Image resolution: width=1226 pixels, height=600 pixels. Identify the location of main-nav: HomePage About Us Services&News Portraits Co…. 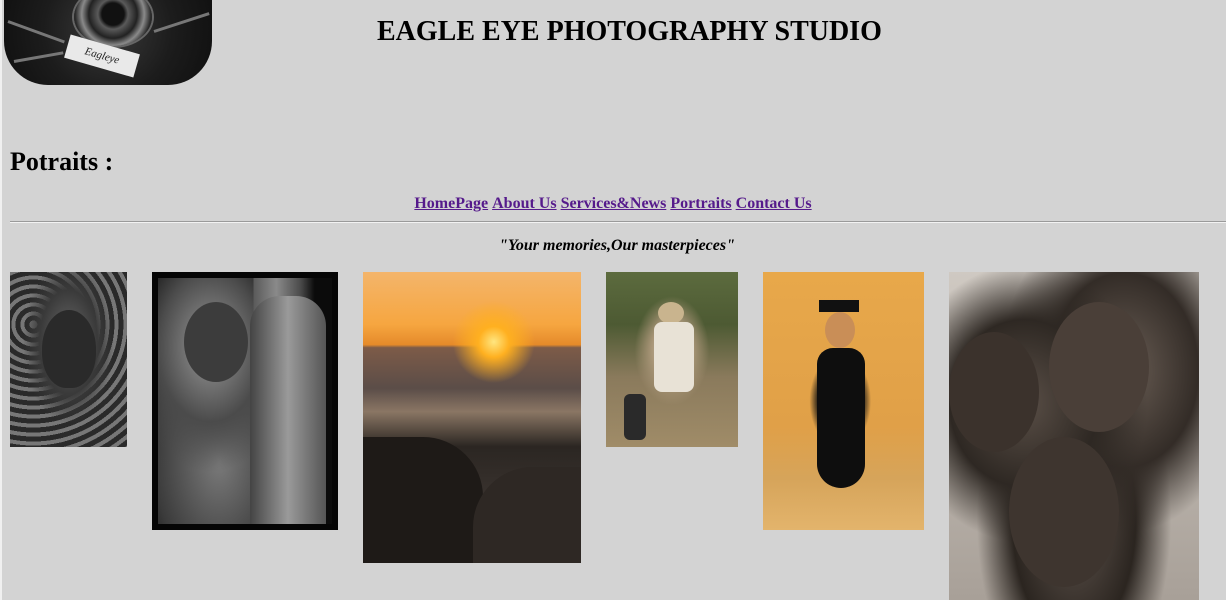
(613, 204).